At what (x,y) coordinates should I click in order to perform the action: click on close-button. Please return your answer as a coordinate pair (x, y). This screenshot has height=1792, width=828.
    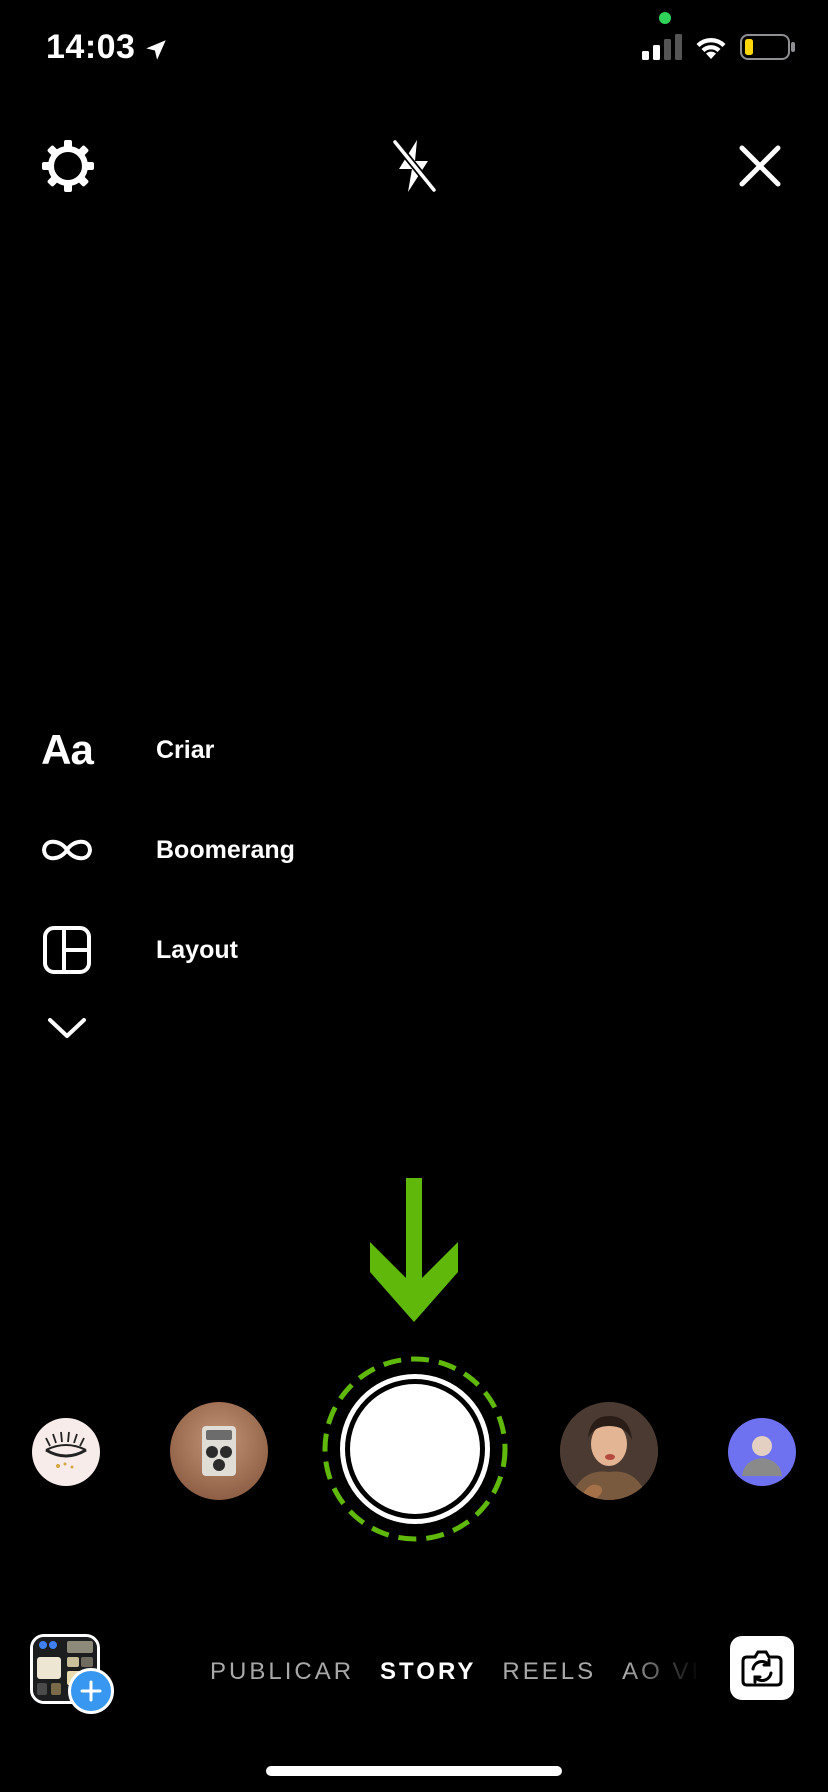
    Looking at the image, I should click on (760, 166).